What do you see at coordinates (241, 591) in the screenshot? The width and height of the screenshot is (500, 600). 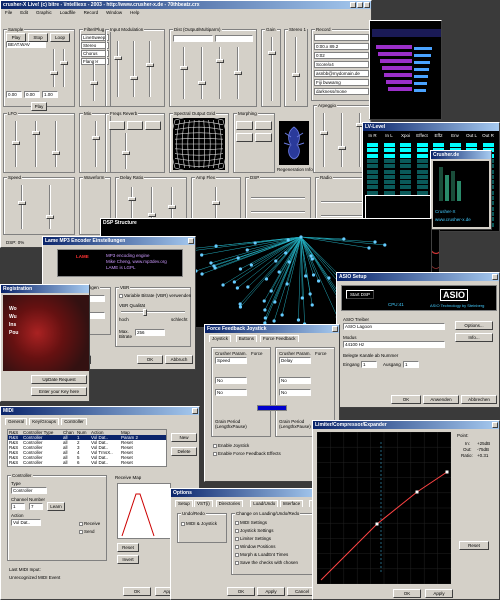 I see `options-ok-button: OK` at bounding box center [241, 591].